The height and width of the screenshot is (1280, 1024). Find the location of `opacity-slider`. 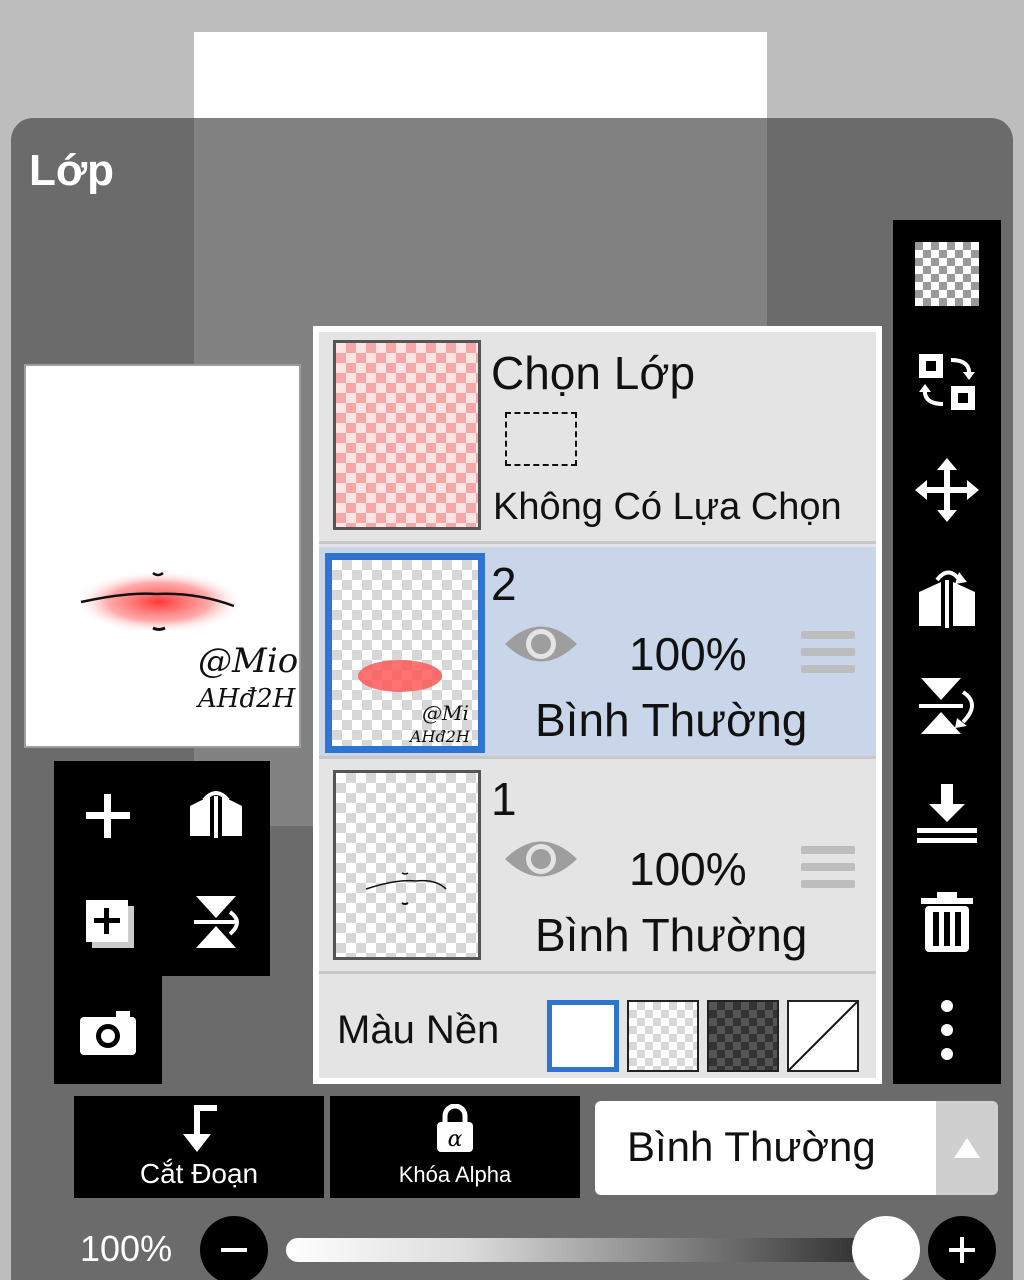

opacity-slider is located at coordinates (586, 1250).